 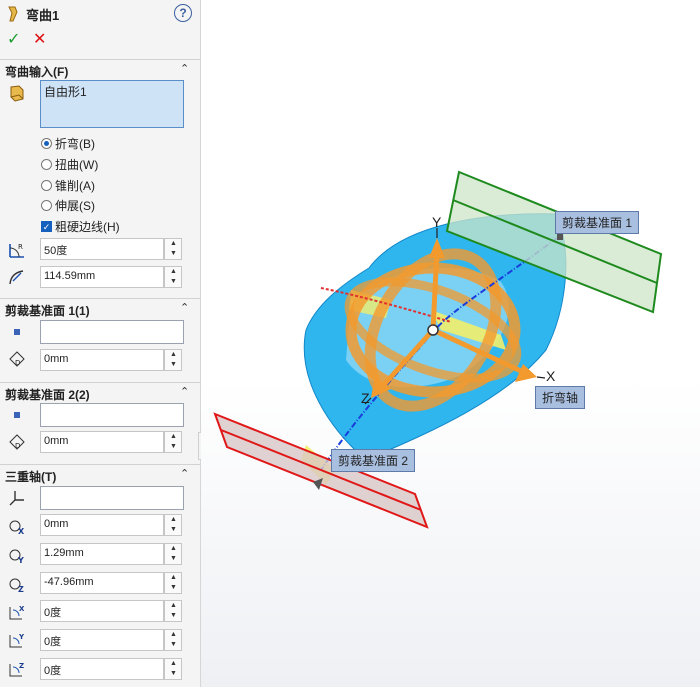 What do you see at coordinates (173, 360) in the screenshot?
I see `trim1-distance-spinner: ▲ ▼` at bounding box center [173, 360].